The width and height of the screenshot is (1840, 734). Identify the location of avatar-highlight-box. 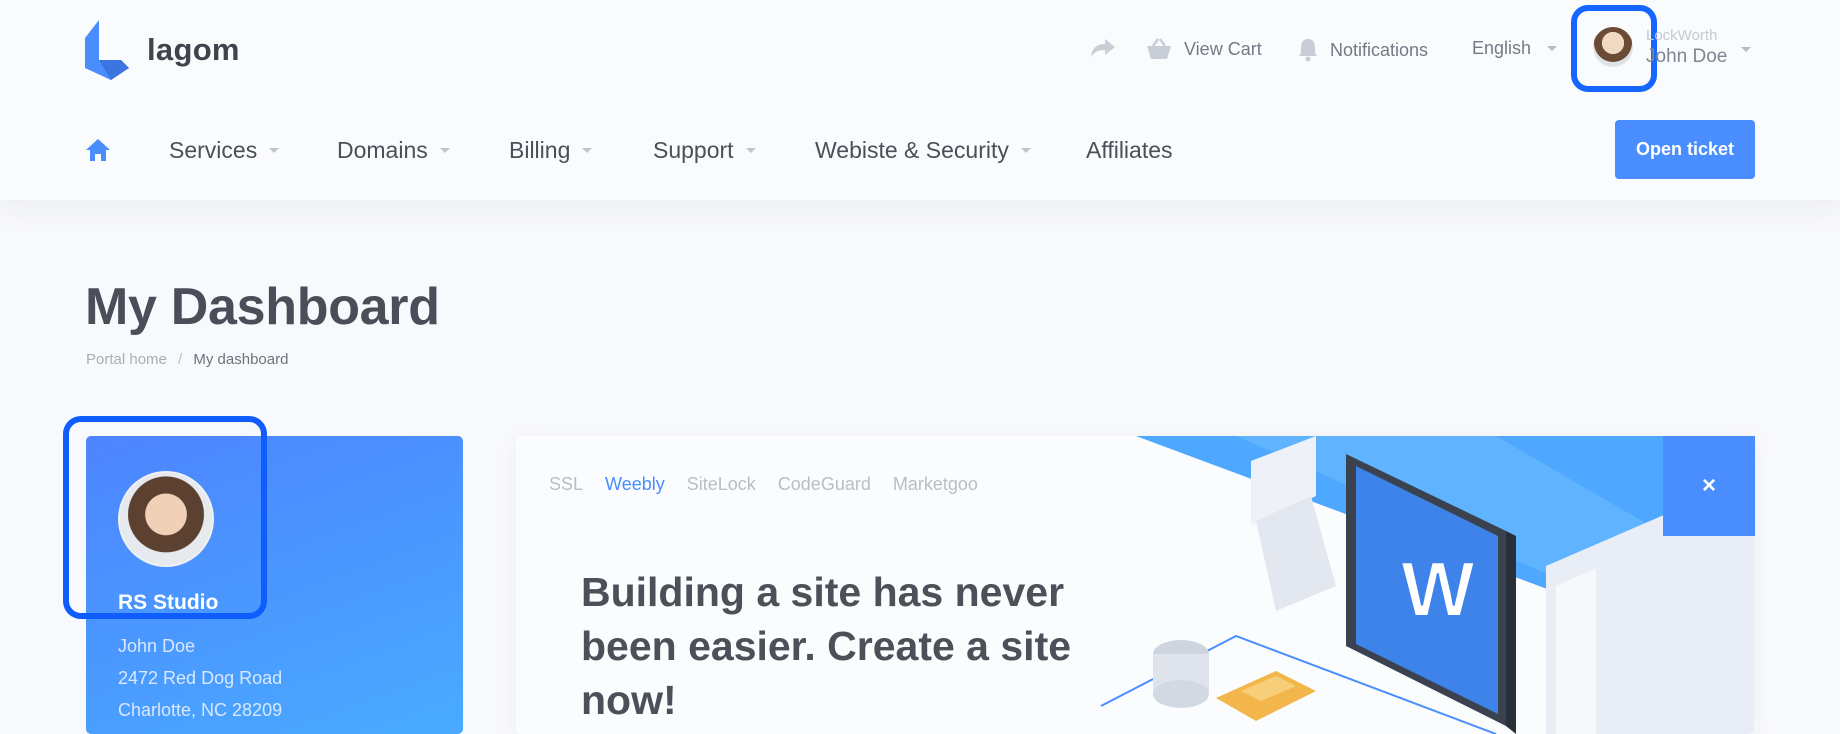
(1614, 48).